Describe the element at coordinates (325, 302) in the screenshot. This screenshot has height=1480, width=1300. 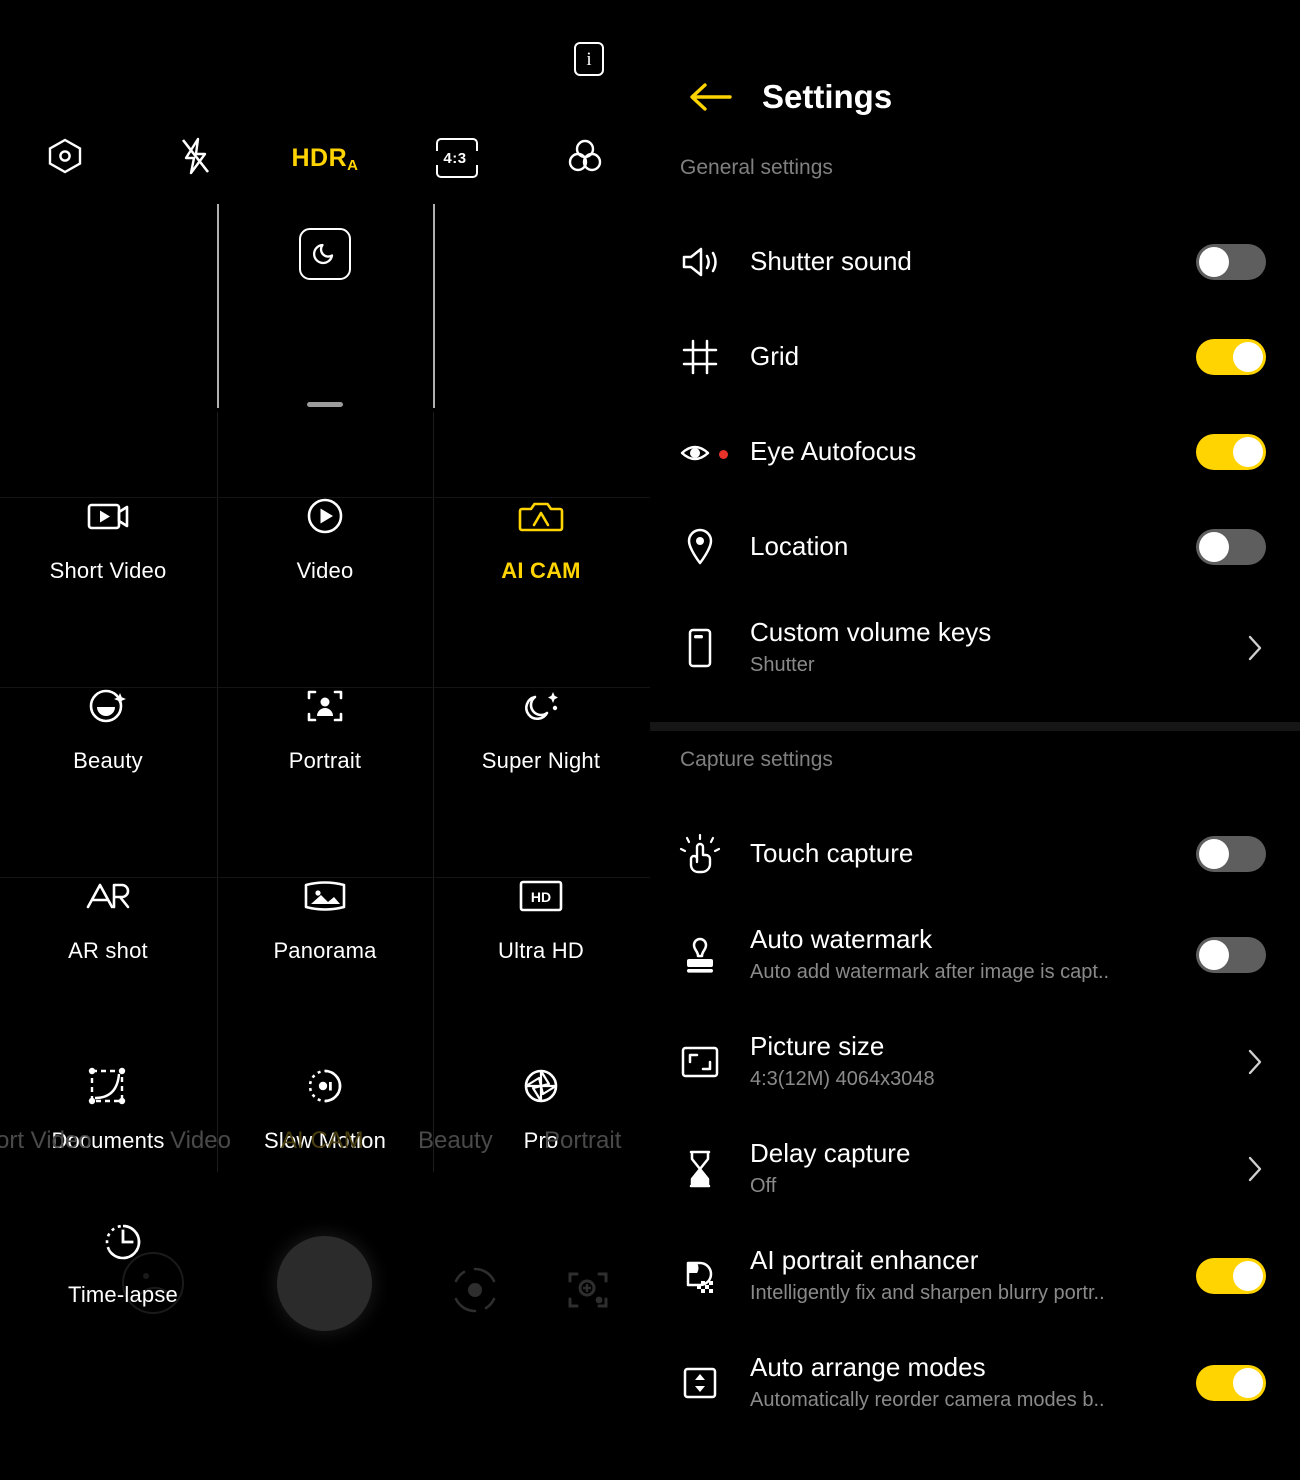
I see `camera-preview-area` at that location.